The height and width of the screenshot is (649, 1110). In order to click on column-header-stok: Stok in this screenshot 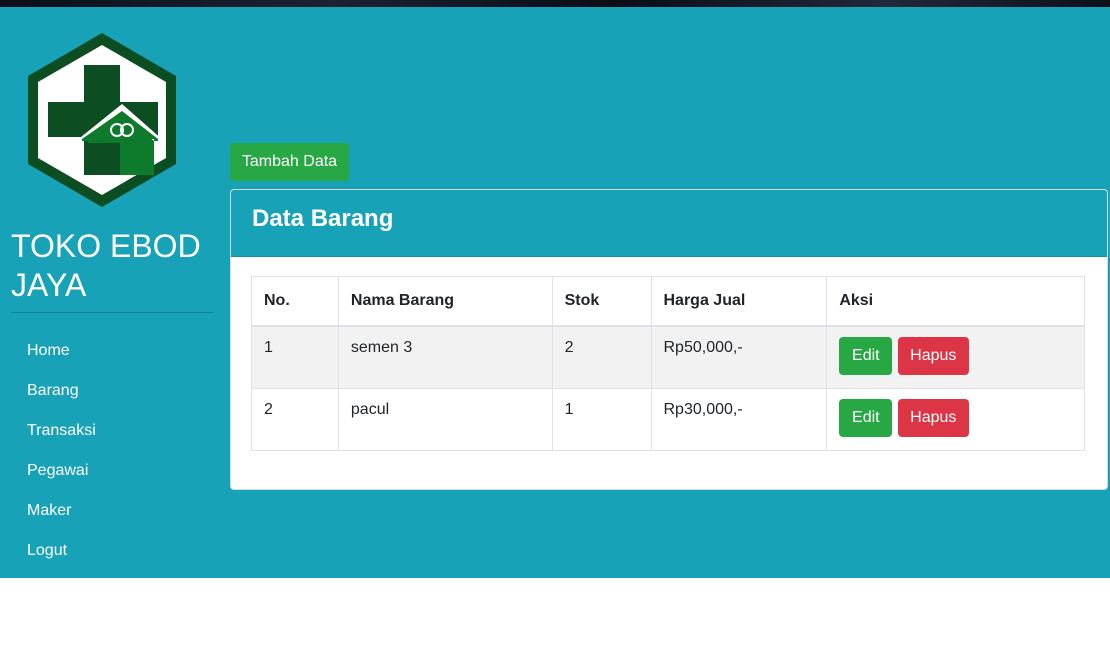, I will do `click(601, 301)`.